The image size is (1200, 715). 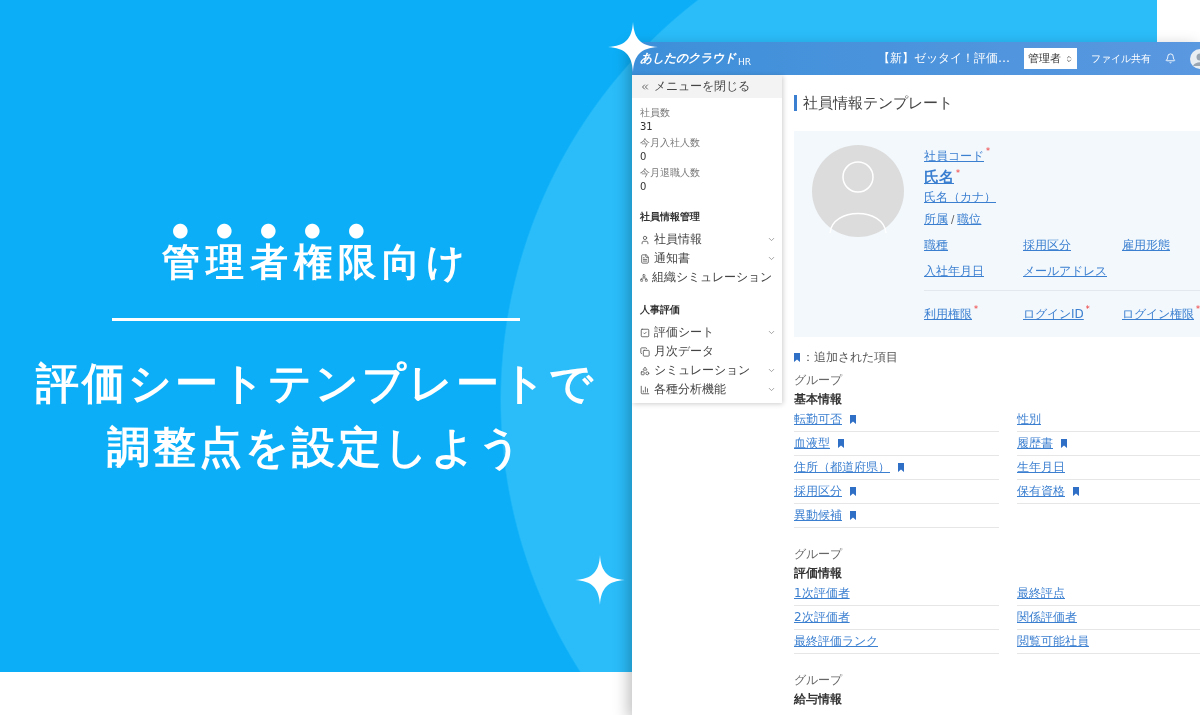 I want to click on item-link: 保有資格, so click(x=1041, y=491).